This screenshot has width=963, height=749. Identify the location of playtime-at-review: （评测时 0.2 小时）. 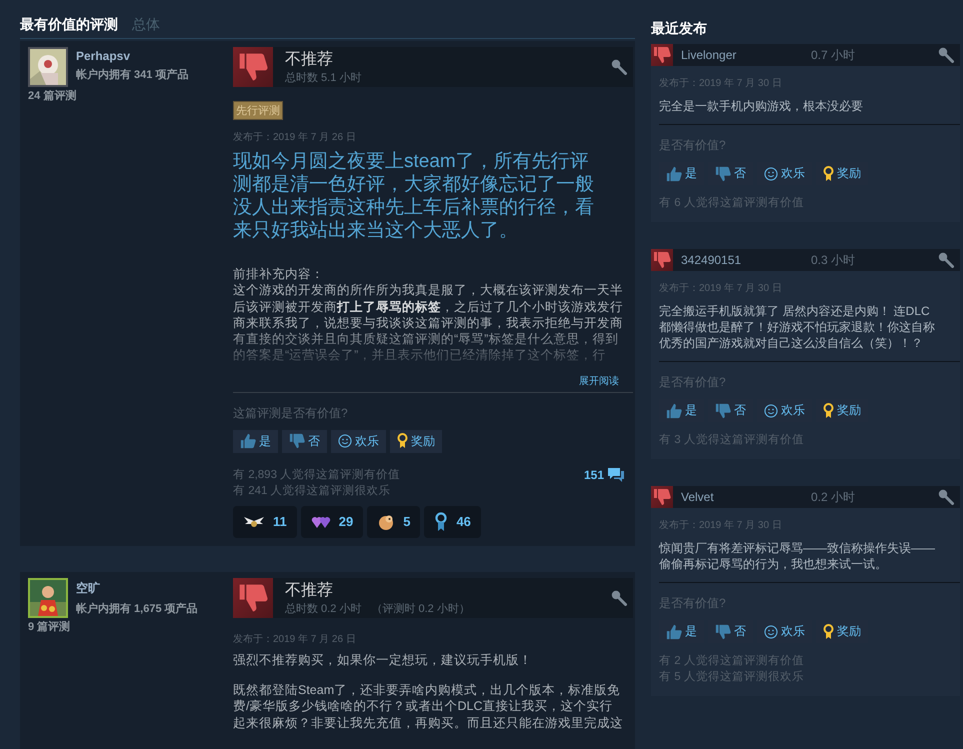
(420, 609).